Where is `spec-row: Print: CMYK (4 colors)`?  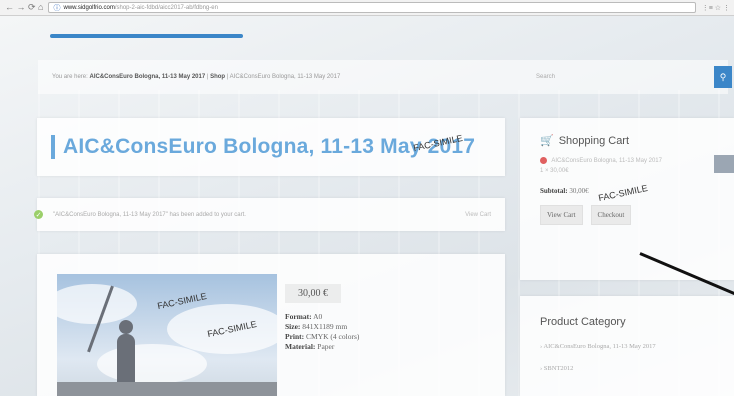 spec-row: Print: CMYK (4 colors) is located at coordinates (322, 337).